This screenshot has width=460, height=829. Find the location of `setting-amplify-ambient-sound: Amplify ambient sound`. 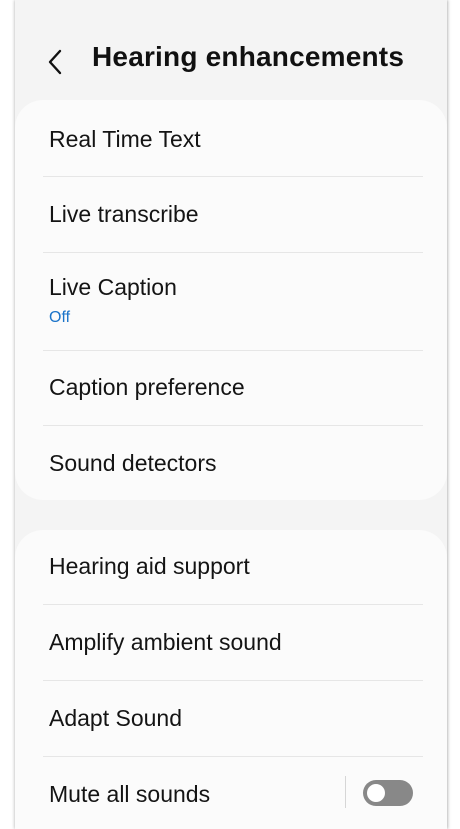

setting-amplify-ambient-sound: Amplify ambient sound is located at coordinates (231, 642).